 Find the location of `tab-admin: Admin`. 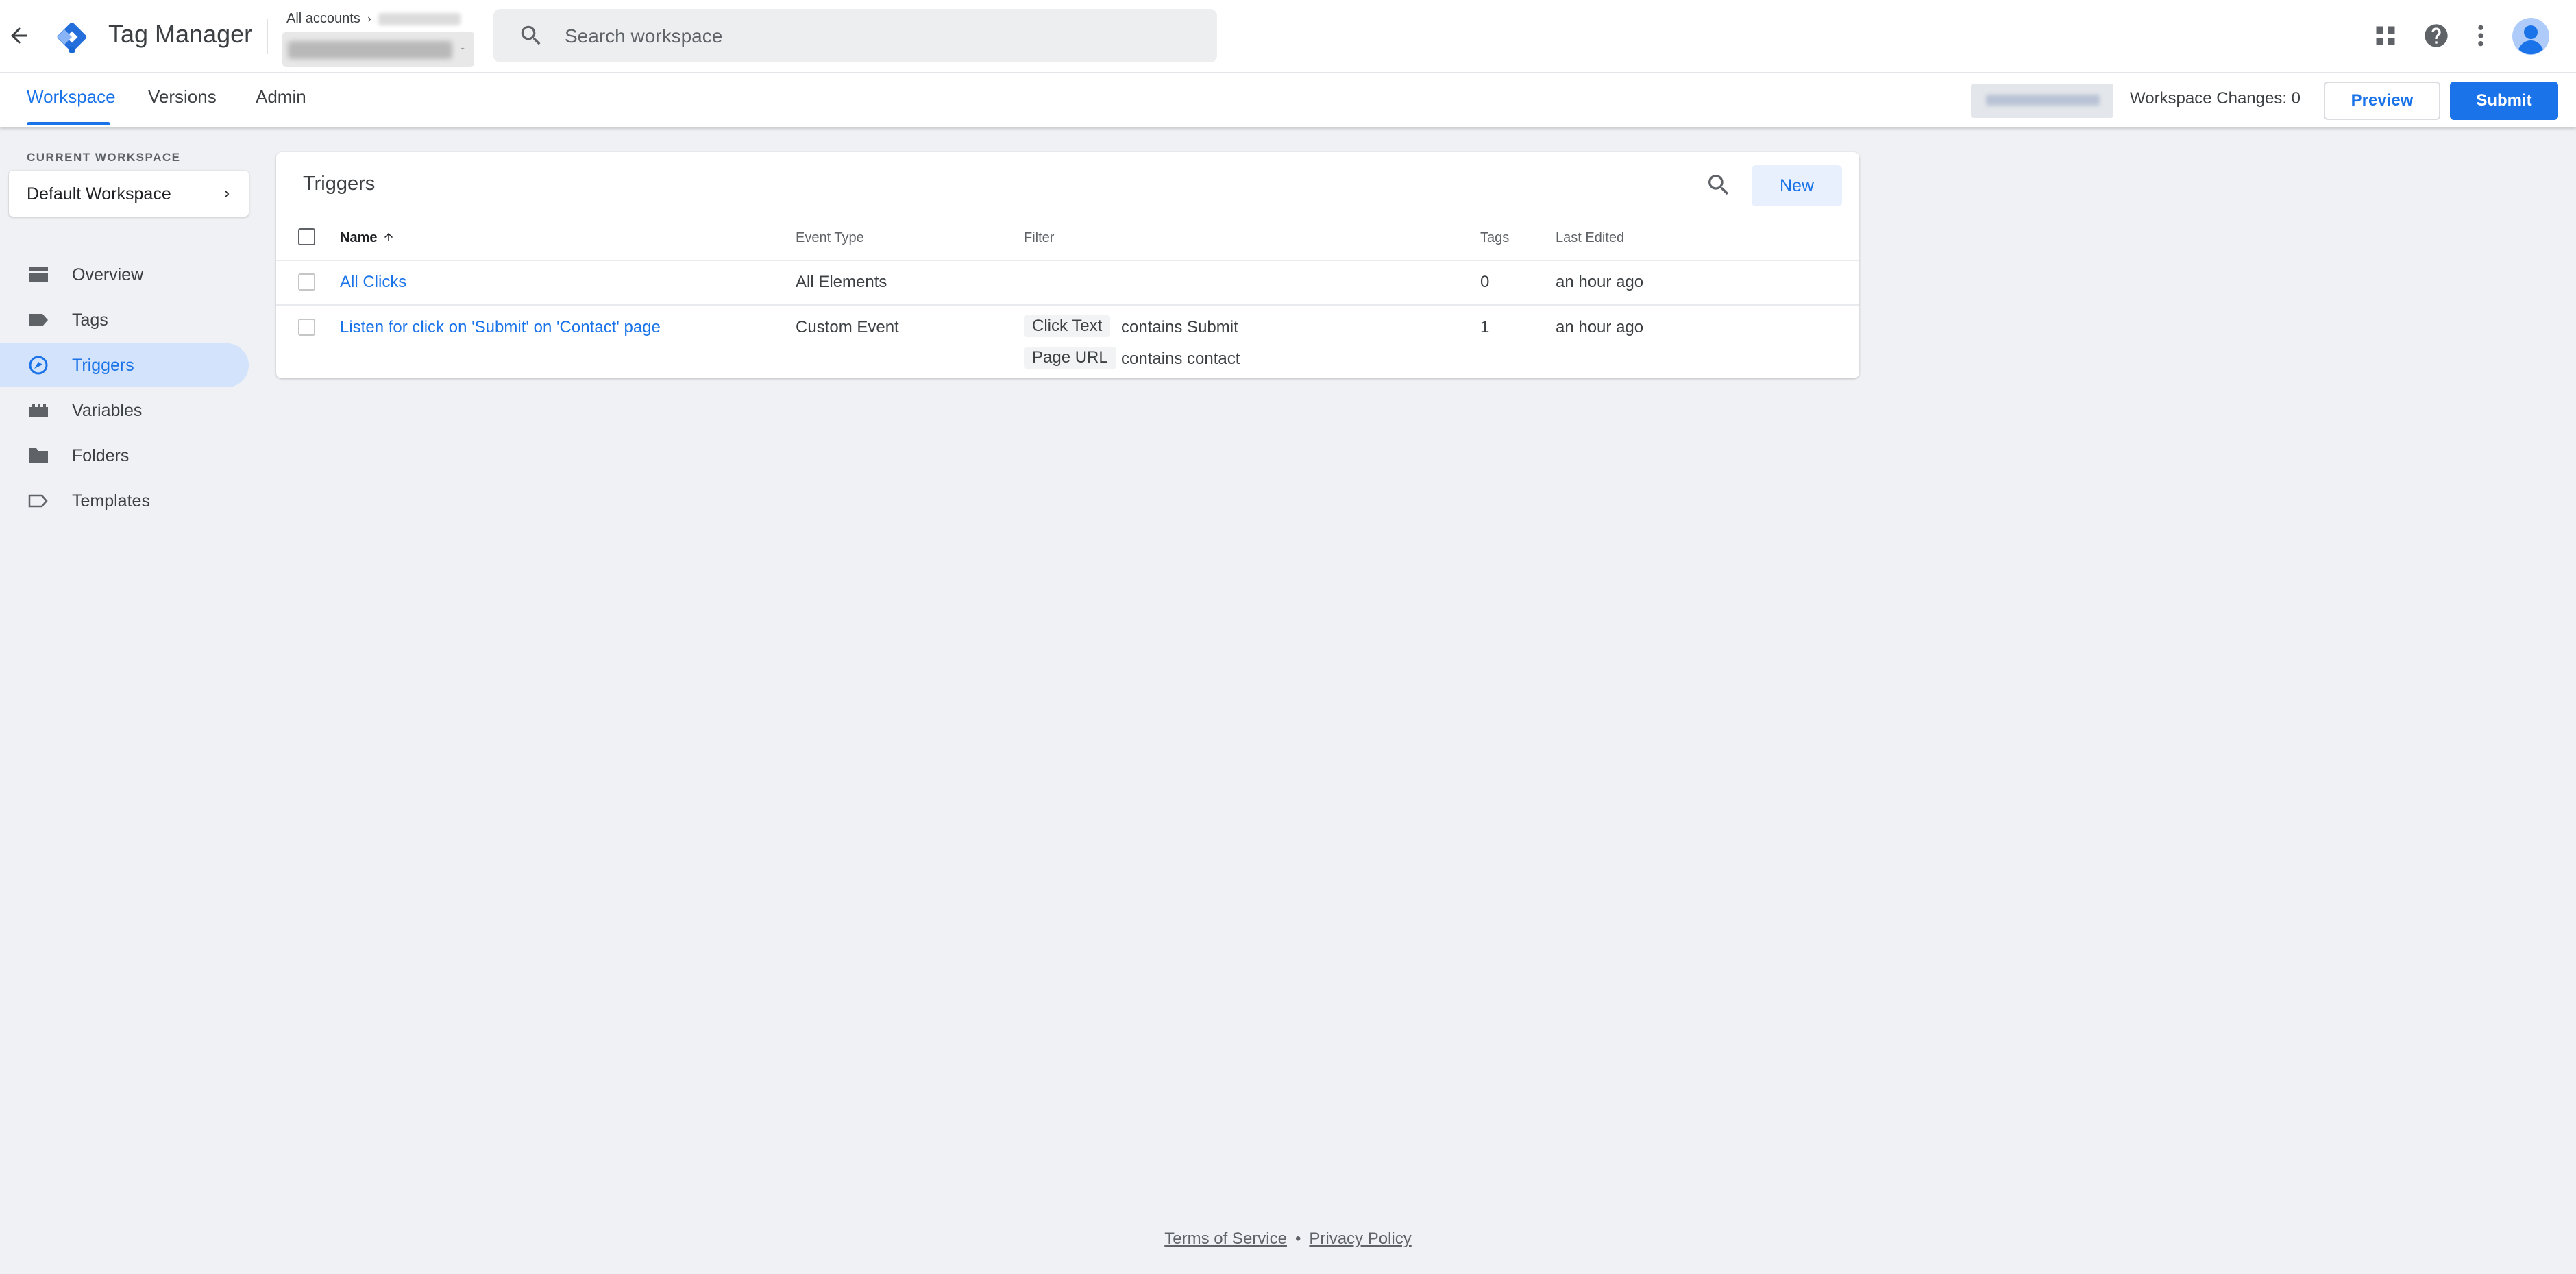

tab-admin: Admin is located at coordinates (281, 97).